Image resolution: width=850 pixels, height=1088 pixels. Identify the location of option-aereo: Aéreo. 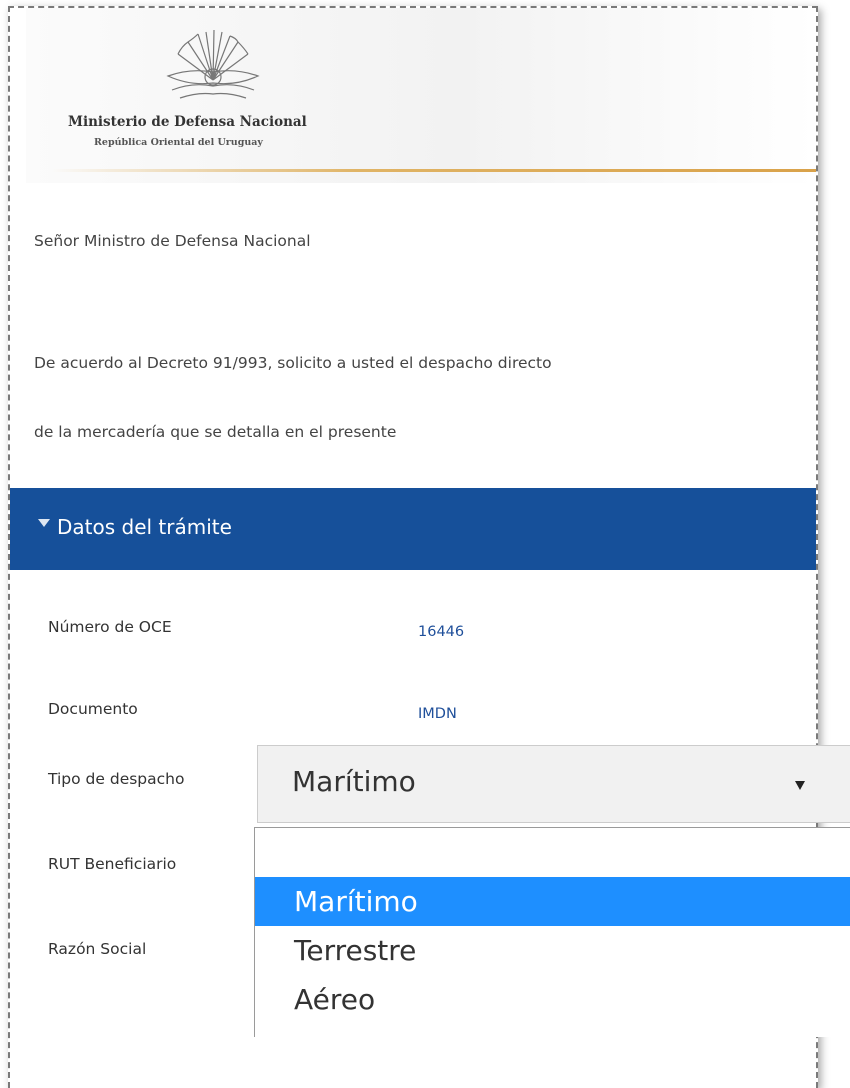
(552, 999).